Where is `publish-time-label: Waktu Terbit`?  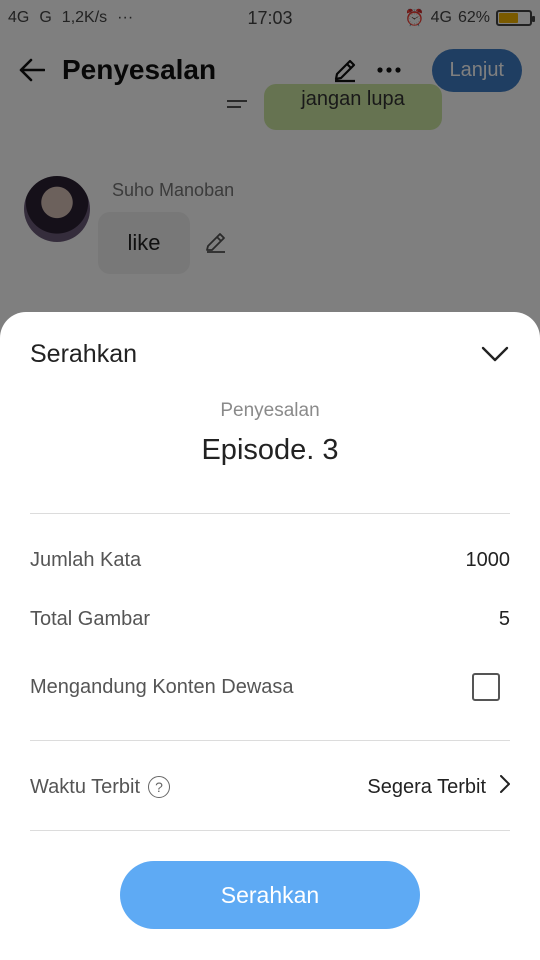
publish-time-label: Waktu Terbit is located at coordinates (85, 786).